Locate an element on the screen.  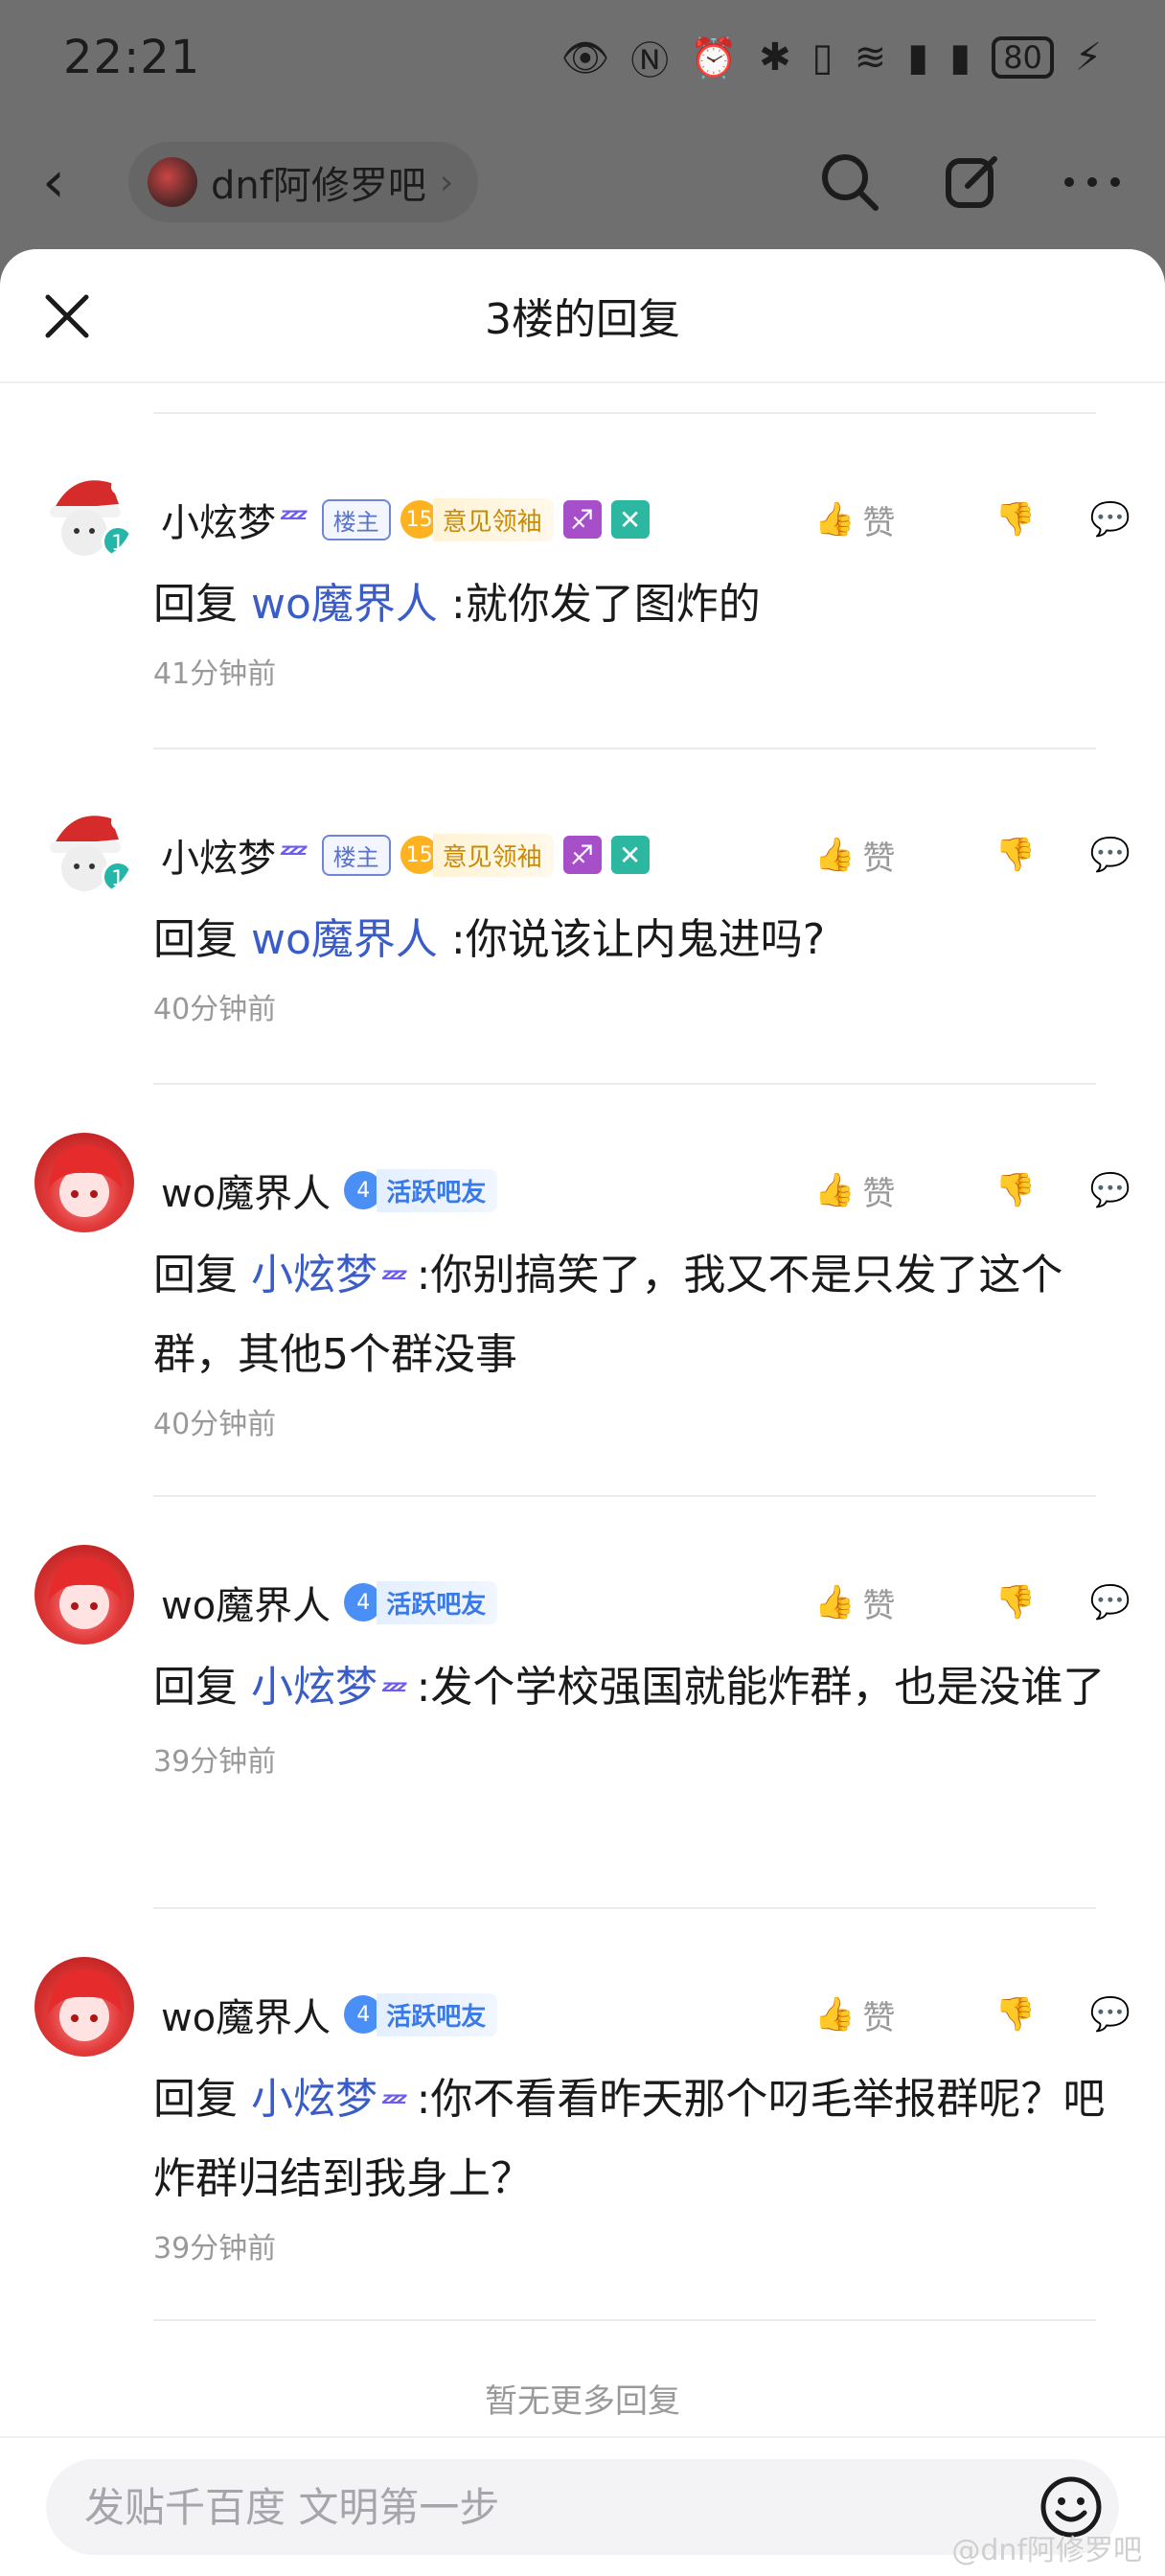
level-title: 意见领袖 is located at coordinates (493, 855).